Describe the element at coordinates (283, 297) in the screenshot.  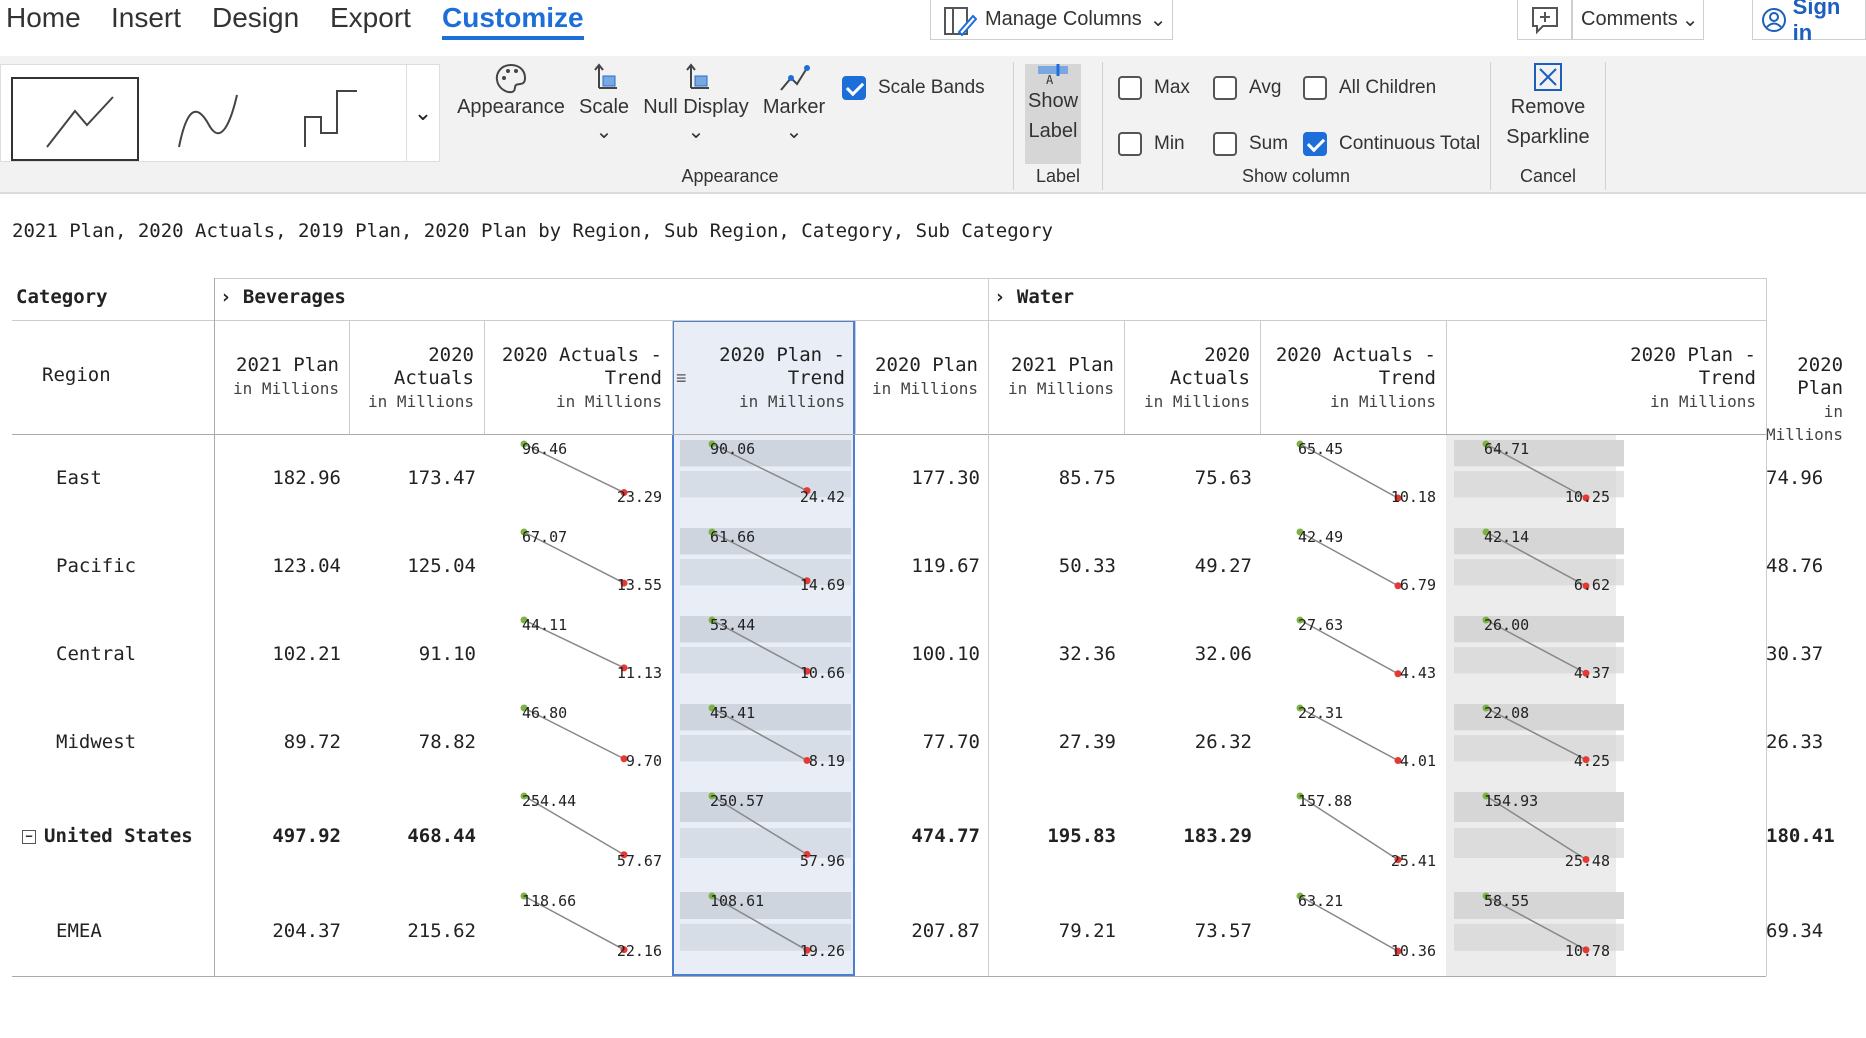
I see `group-header-beverages: › Beverages` at that location.